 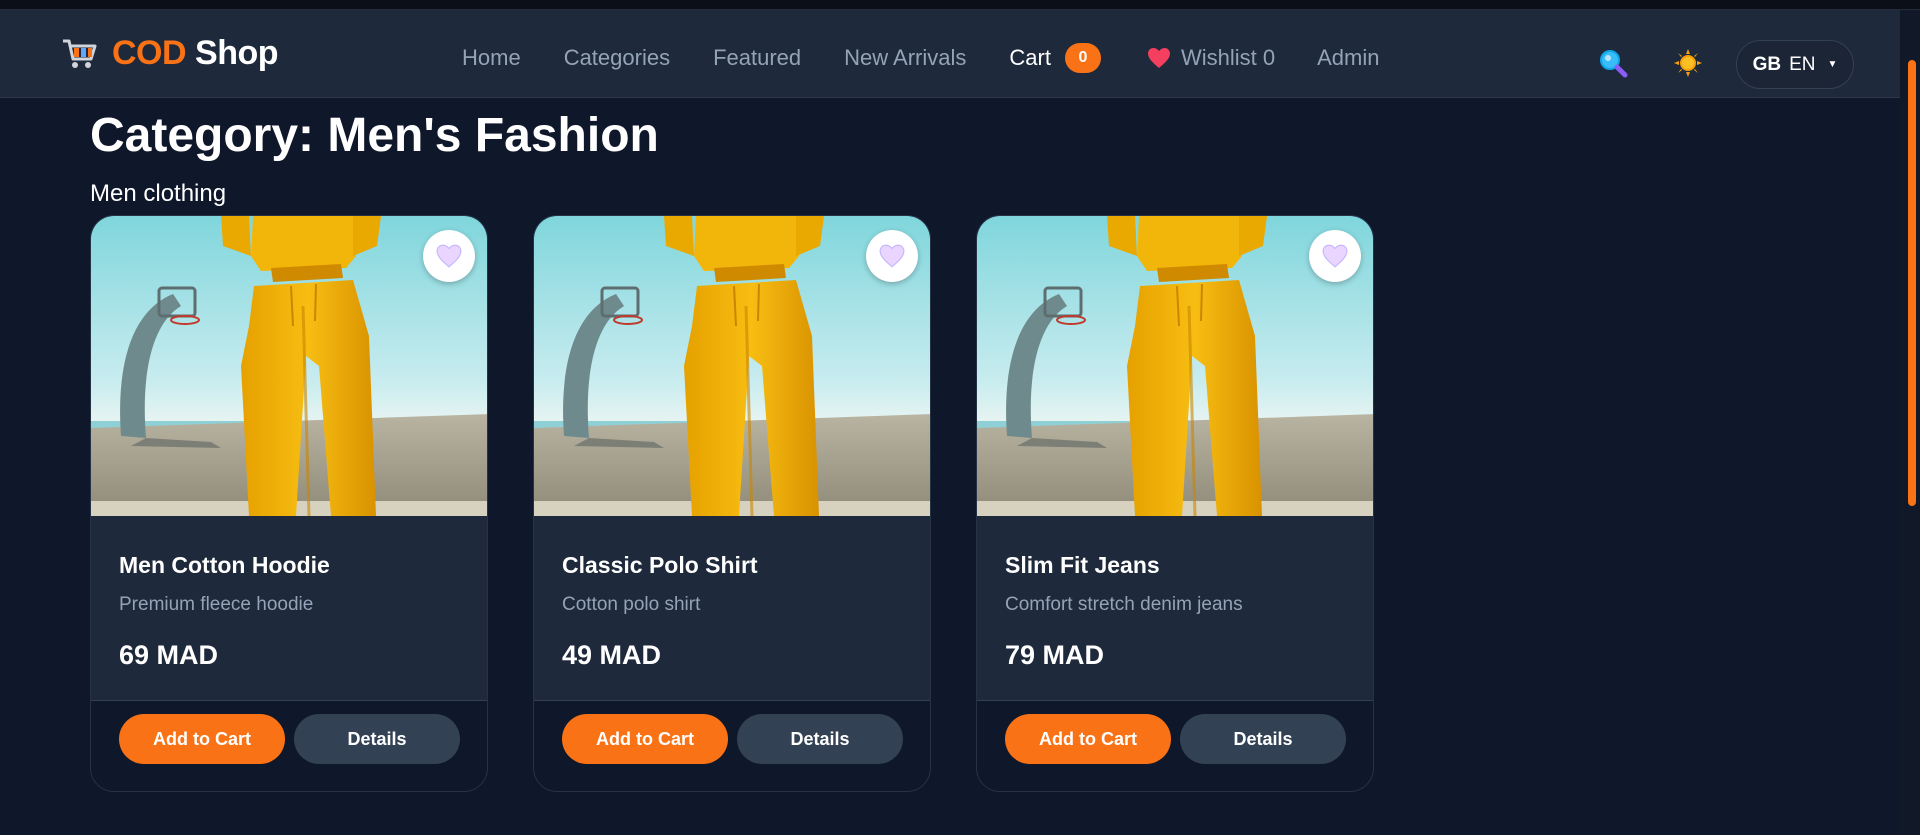 I want to click on brand-name-shop: Shop, so click(x=236, y=53).